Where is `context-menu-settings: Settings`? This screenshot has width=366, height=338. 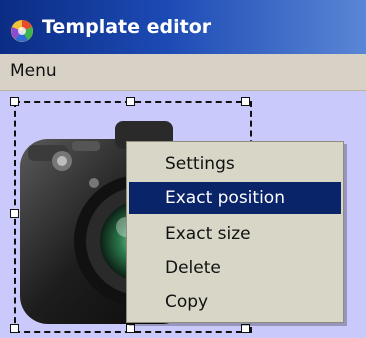
context-menu-settings: Settings is located at coordinates (235, 164).